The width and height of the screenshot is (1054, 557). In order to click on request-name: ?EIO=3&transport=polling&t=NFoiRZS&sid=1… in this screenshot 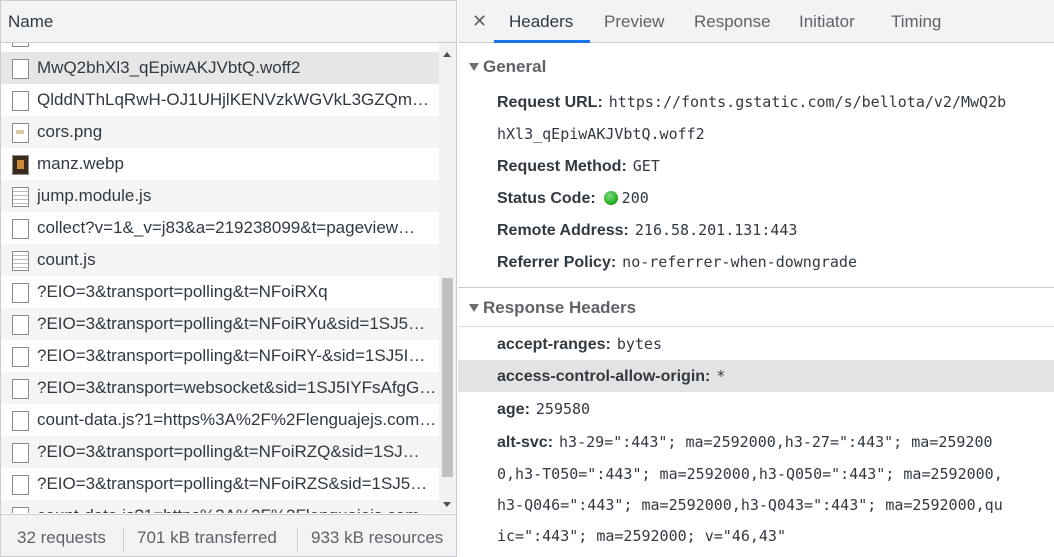, I will do `click(232, 483)`.